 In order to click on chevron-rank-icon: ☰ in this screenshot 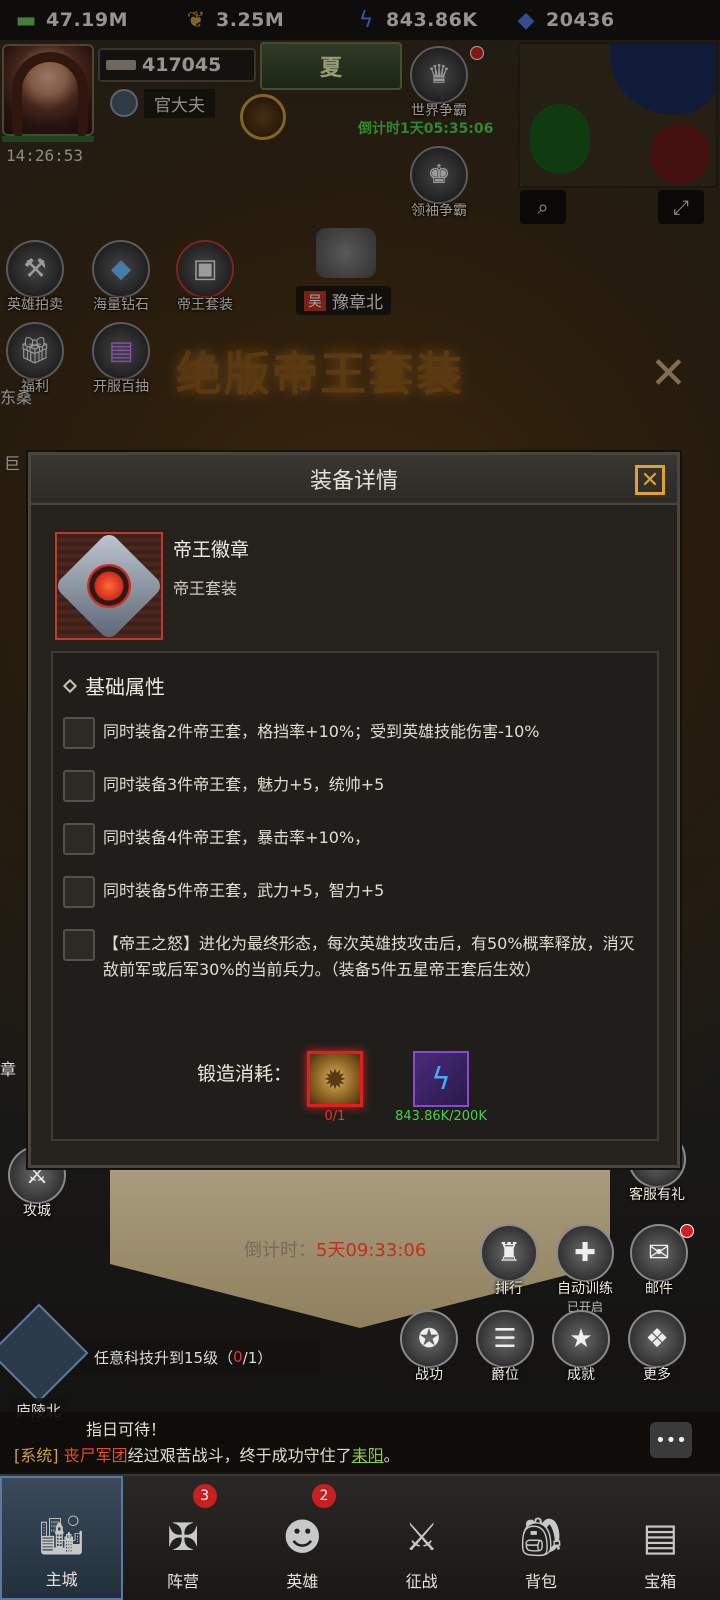, I will do `click(505, 1339)`.